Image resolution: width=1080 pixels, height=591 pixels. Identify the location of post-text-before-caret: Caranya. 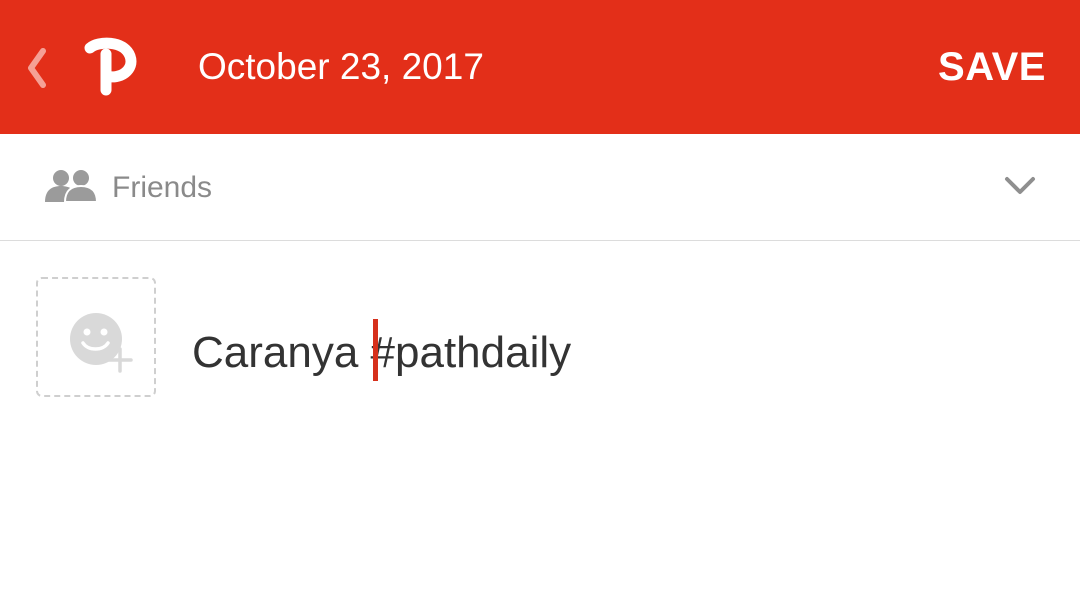
(281, 352).